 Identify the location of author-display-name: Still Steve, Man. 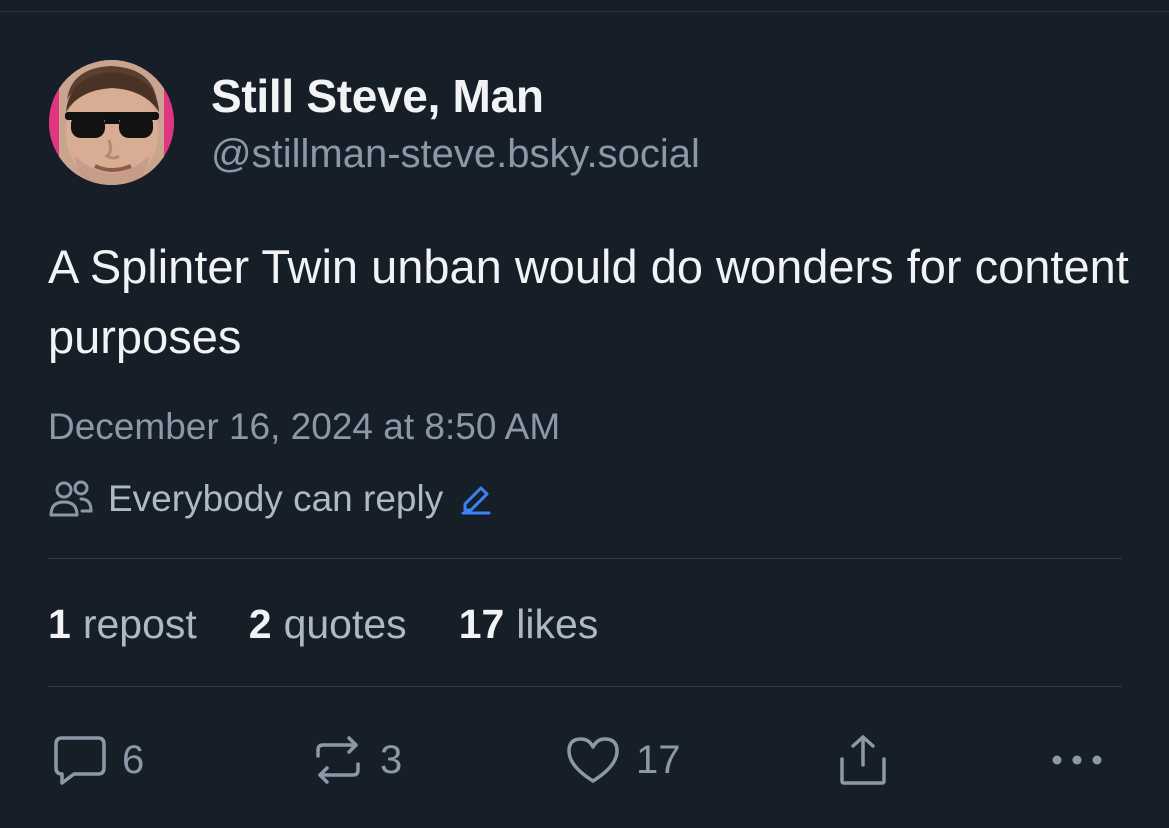
(455, 96).